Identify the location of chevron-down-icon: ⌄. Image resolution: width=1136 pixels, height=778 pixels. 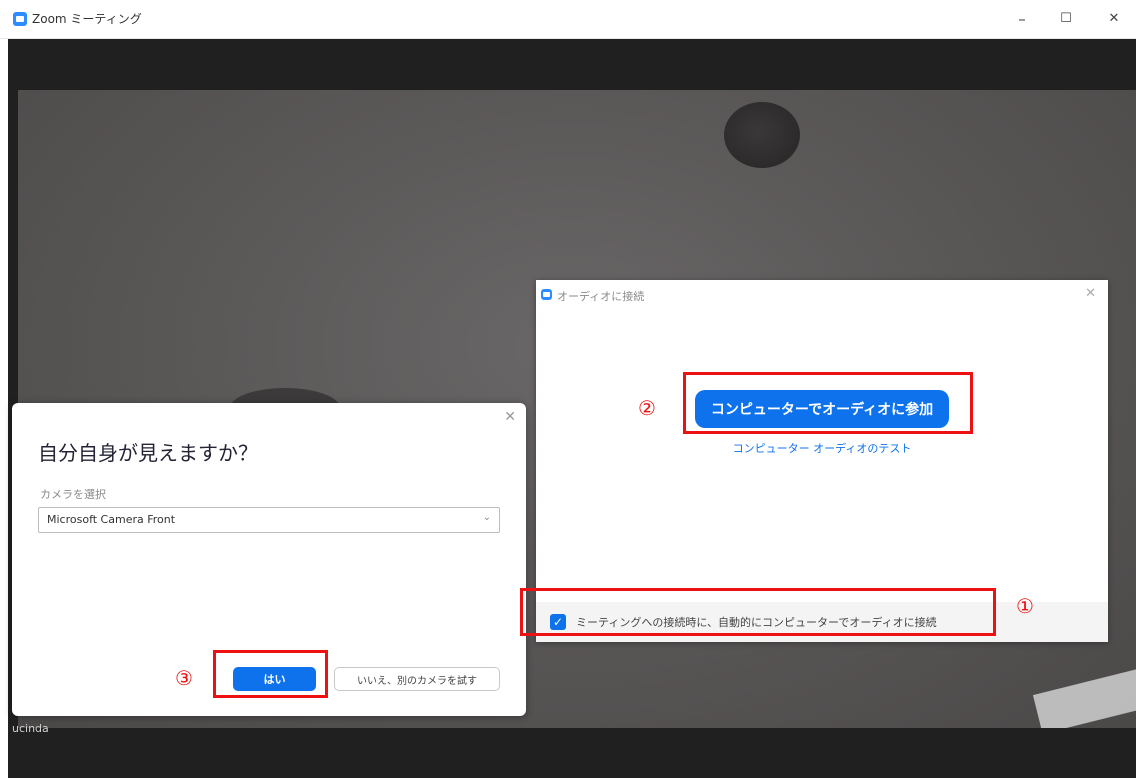
(486, 517).